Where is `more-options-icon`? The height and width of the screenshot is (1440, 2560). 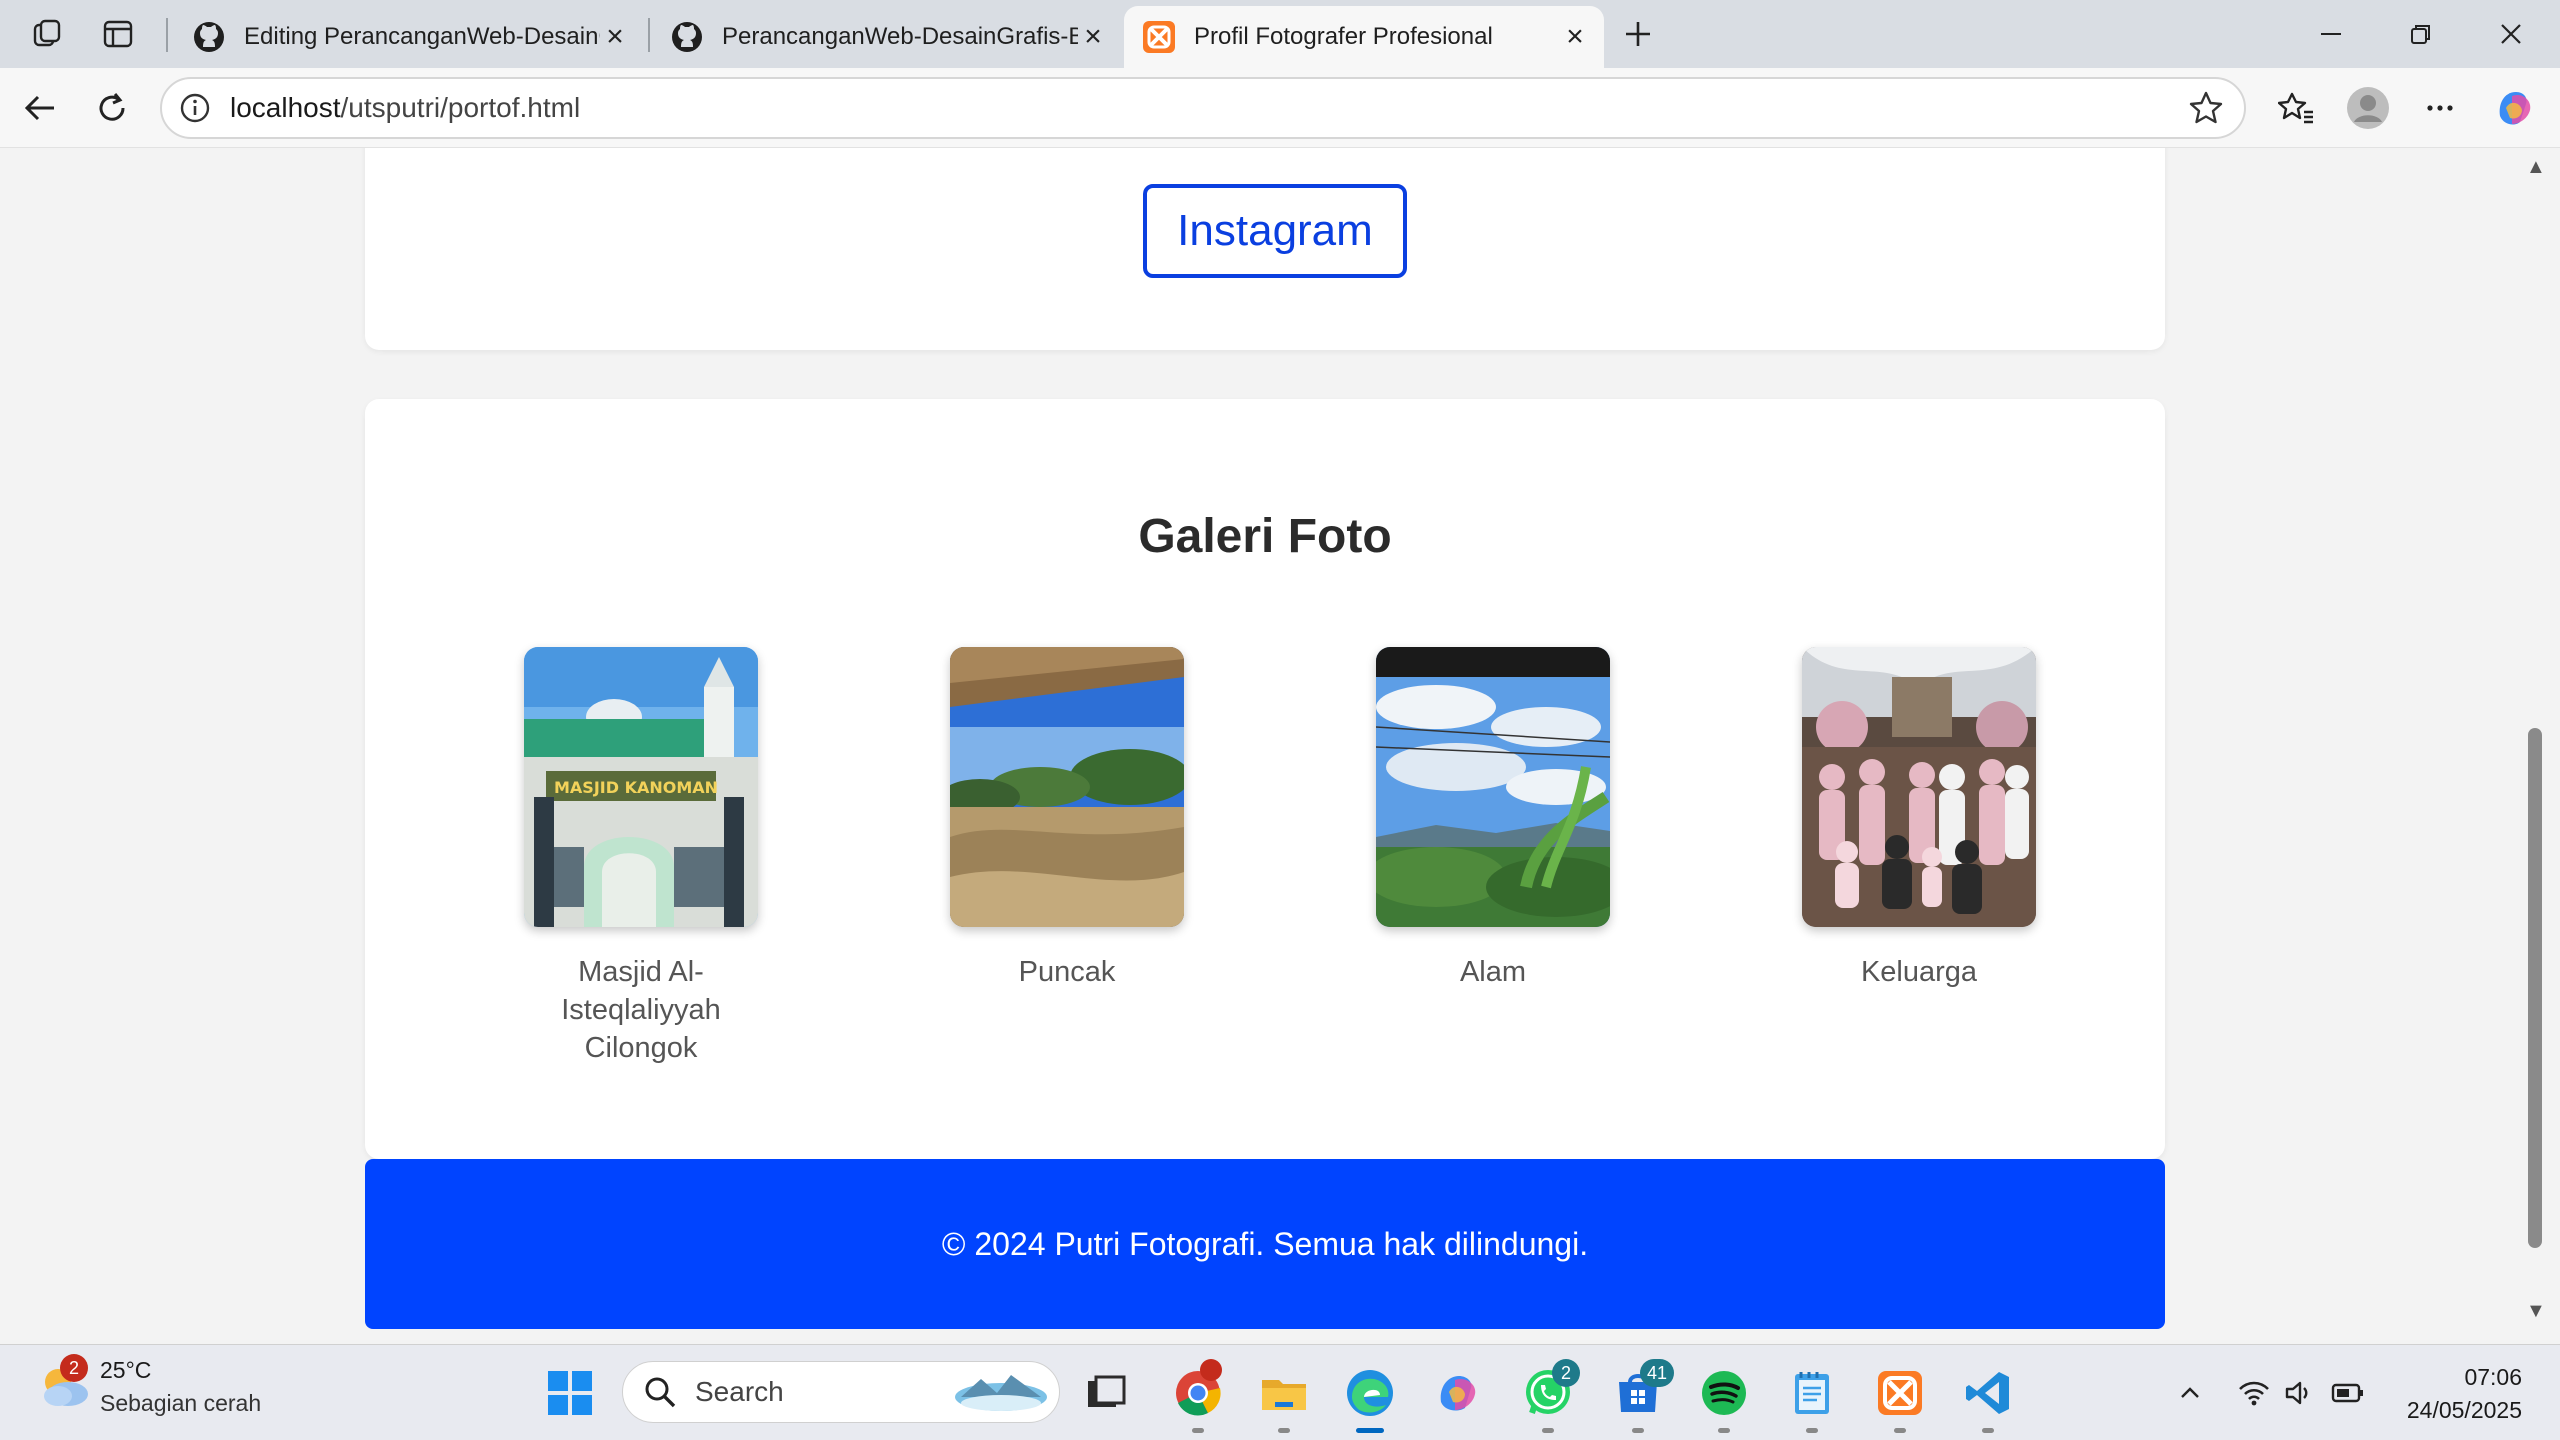
more-options-icon is located at coordinates (2440, 108).